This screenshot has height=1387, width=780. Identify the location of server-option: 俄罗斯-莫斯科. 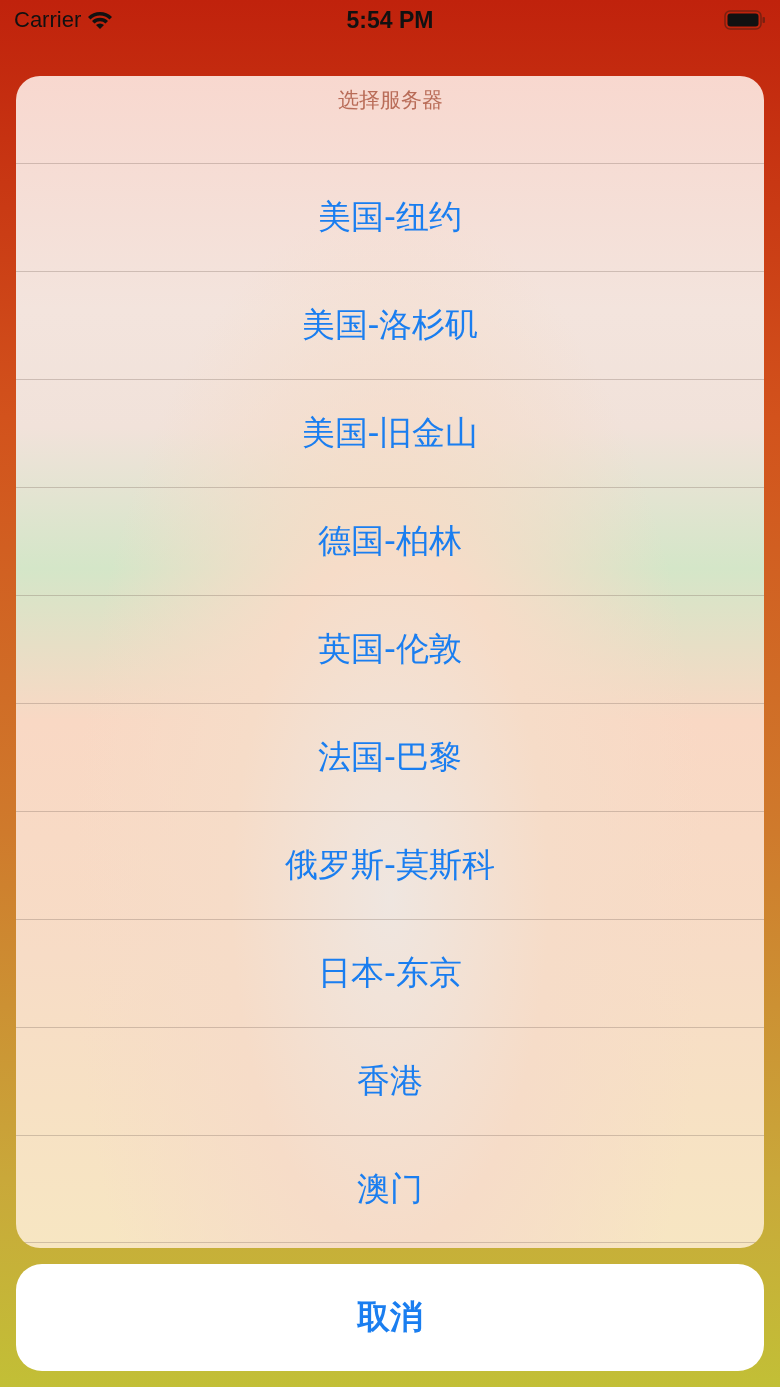
(390, 865).